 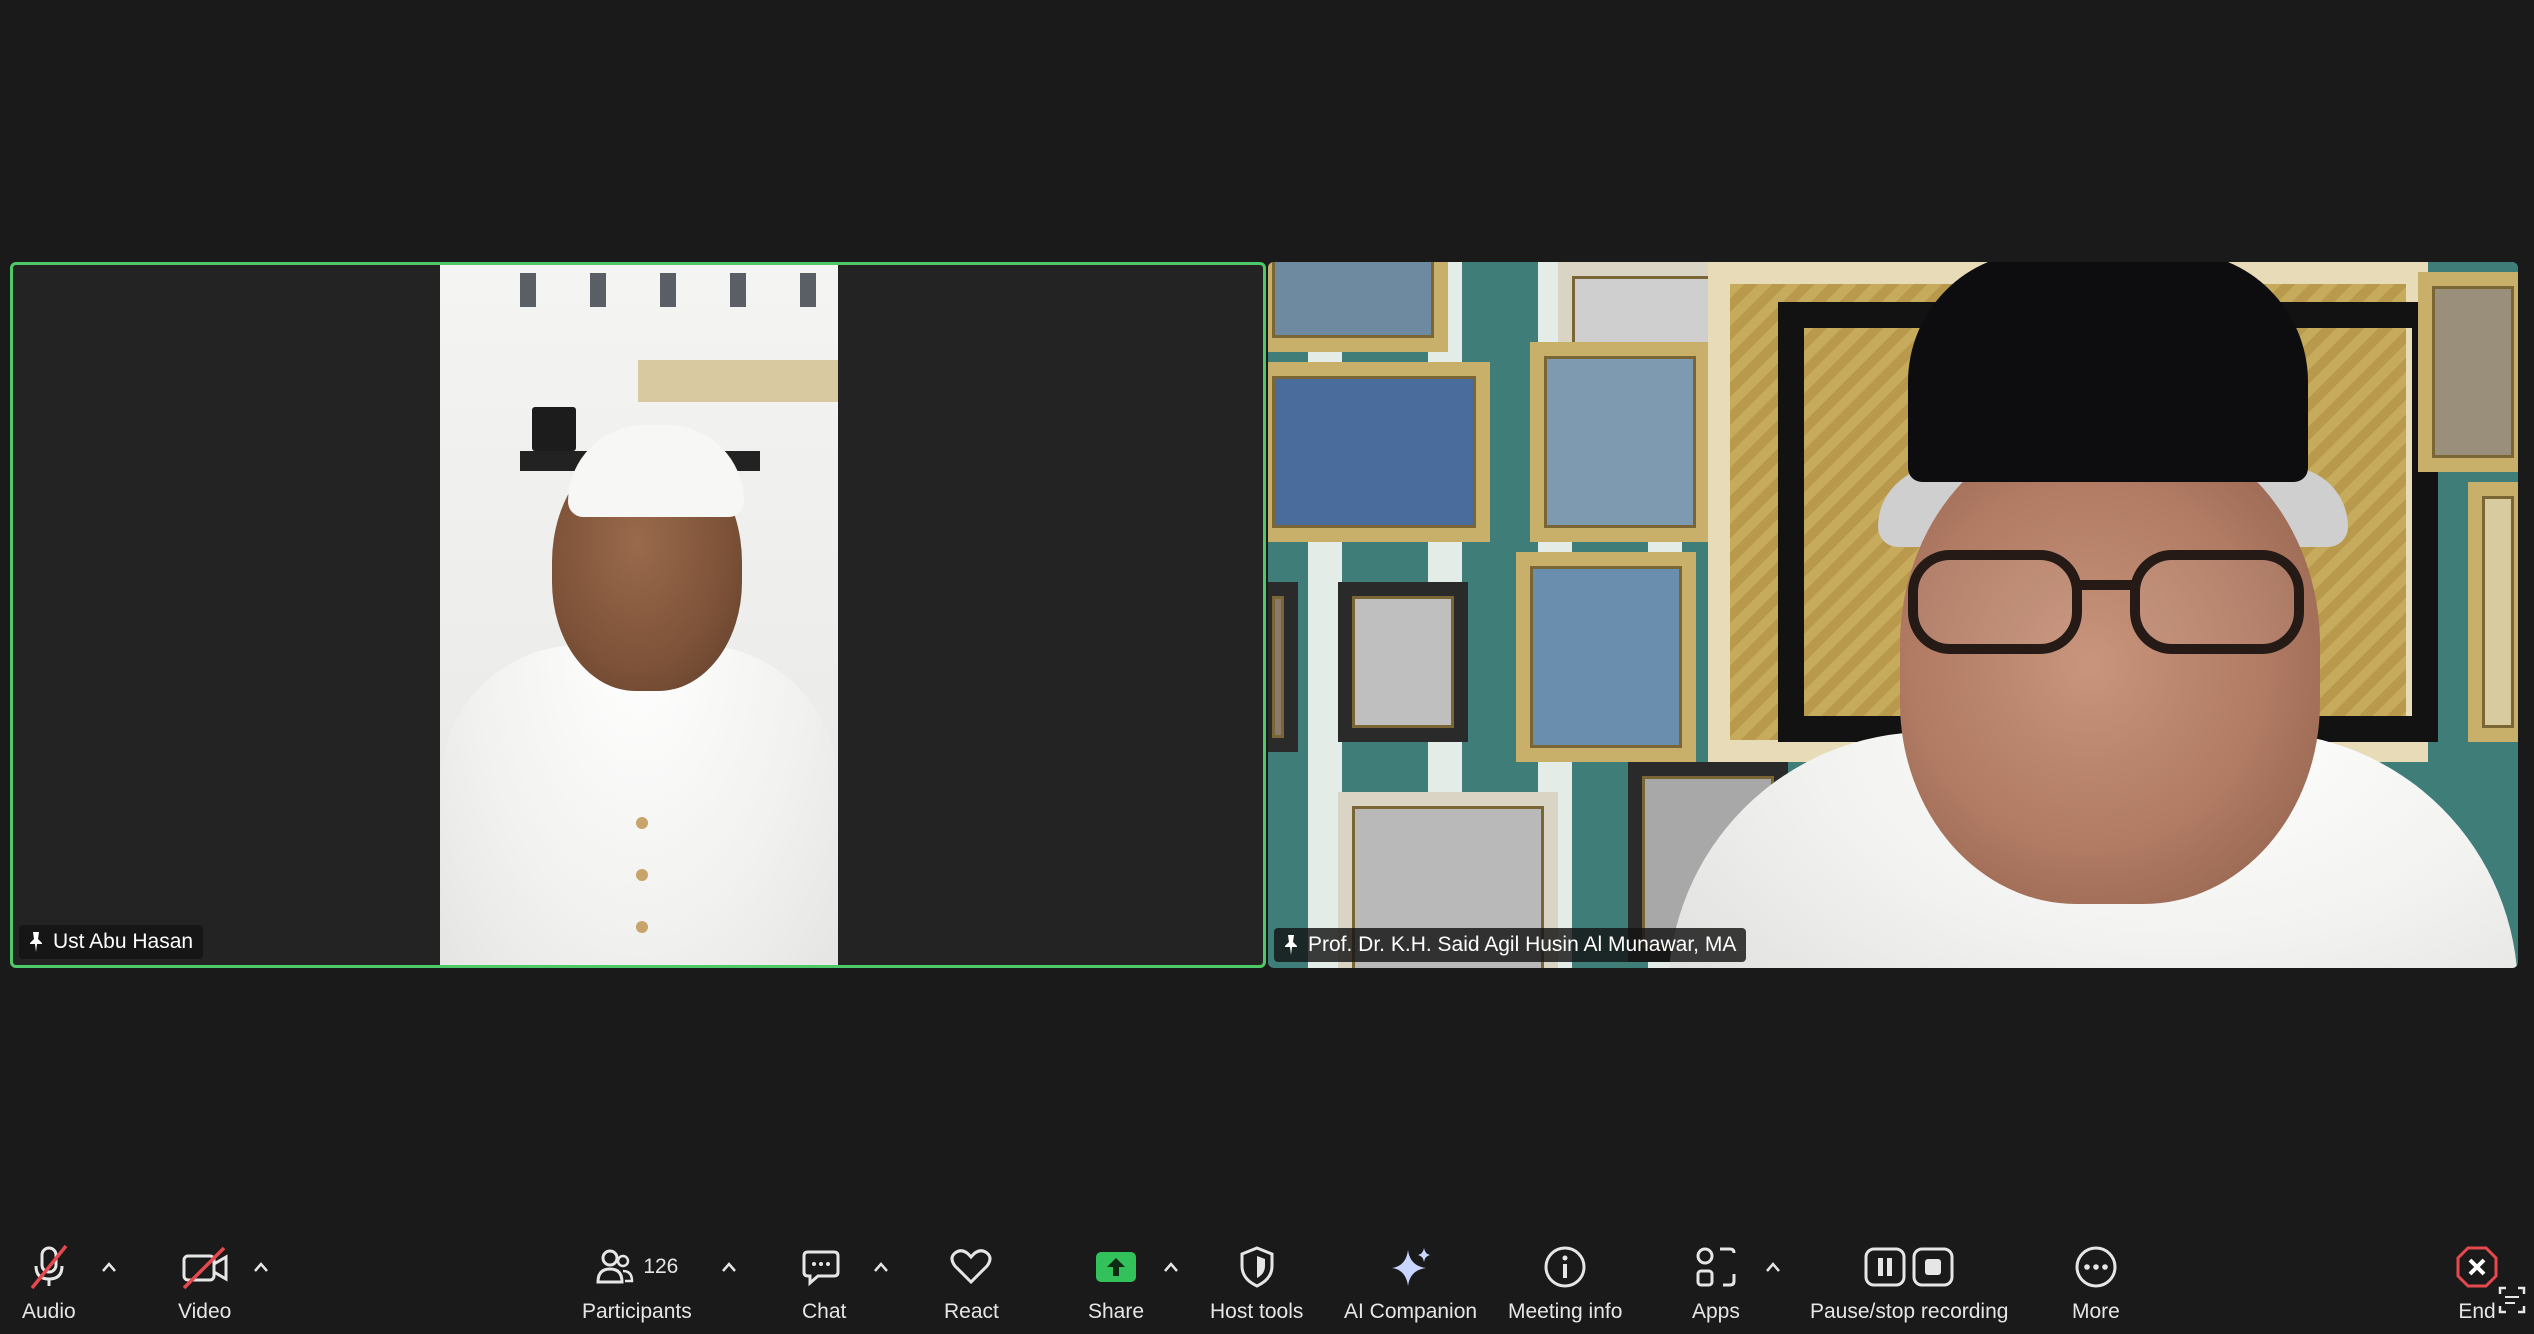 I want to click on apps-grid-icon, so click(x=1716, y=1267).